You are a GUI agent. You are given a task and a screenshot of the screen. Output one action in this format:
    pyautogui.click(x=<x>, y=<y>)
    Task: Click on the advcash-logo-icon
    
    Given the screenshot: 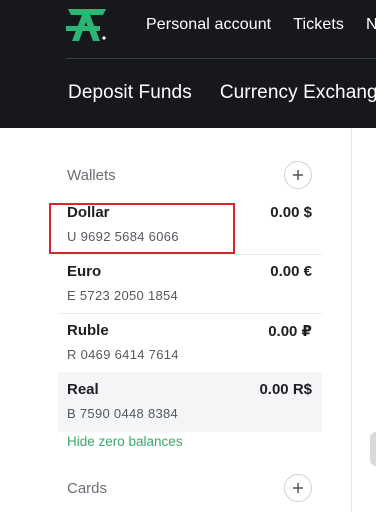 What is the action you would take?
    pyautogui.click(x=87, y=25)
    